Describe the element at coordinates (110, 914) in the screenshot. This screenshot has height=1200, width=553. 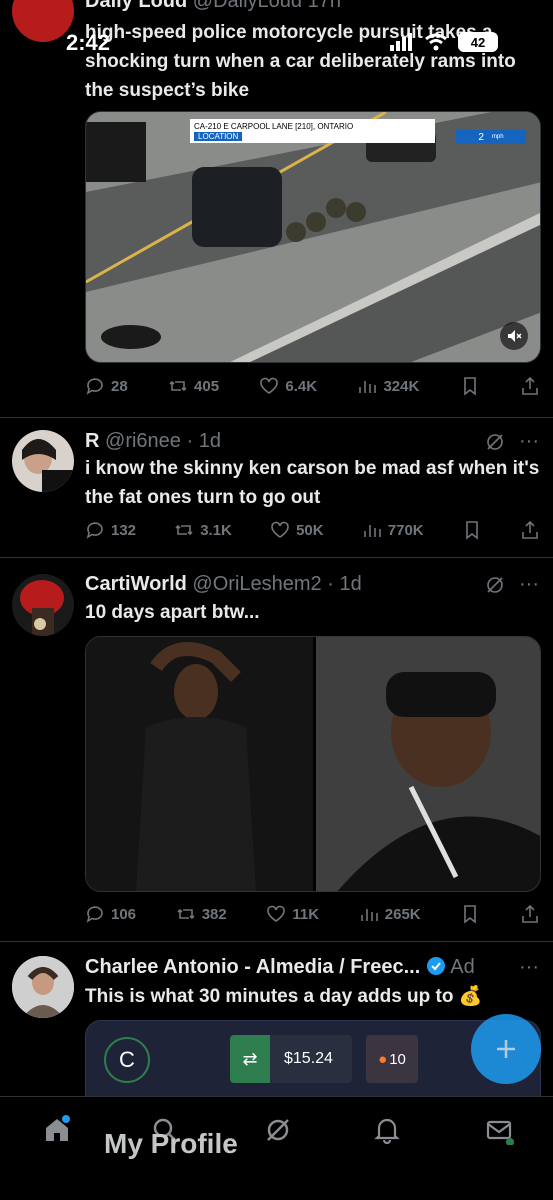
I see `reply-button: 106` at that location.